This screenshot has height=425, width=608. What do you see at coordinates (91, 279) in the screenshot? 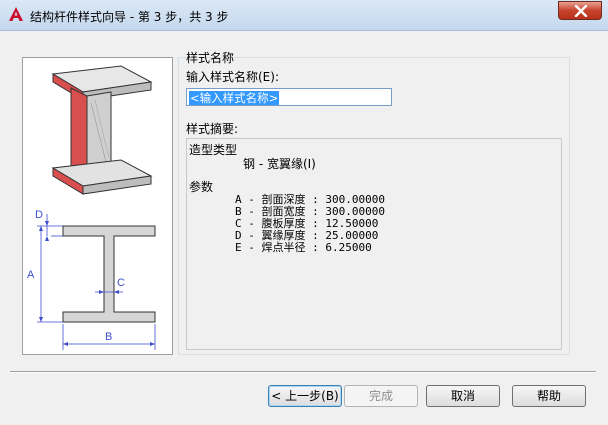
I see `i-beam-section-diagram: D A C B` at bounding box center [91, 279].